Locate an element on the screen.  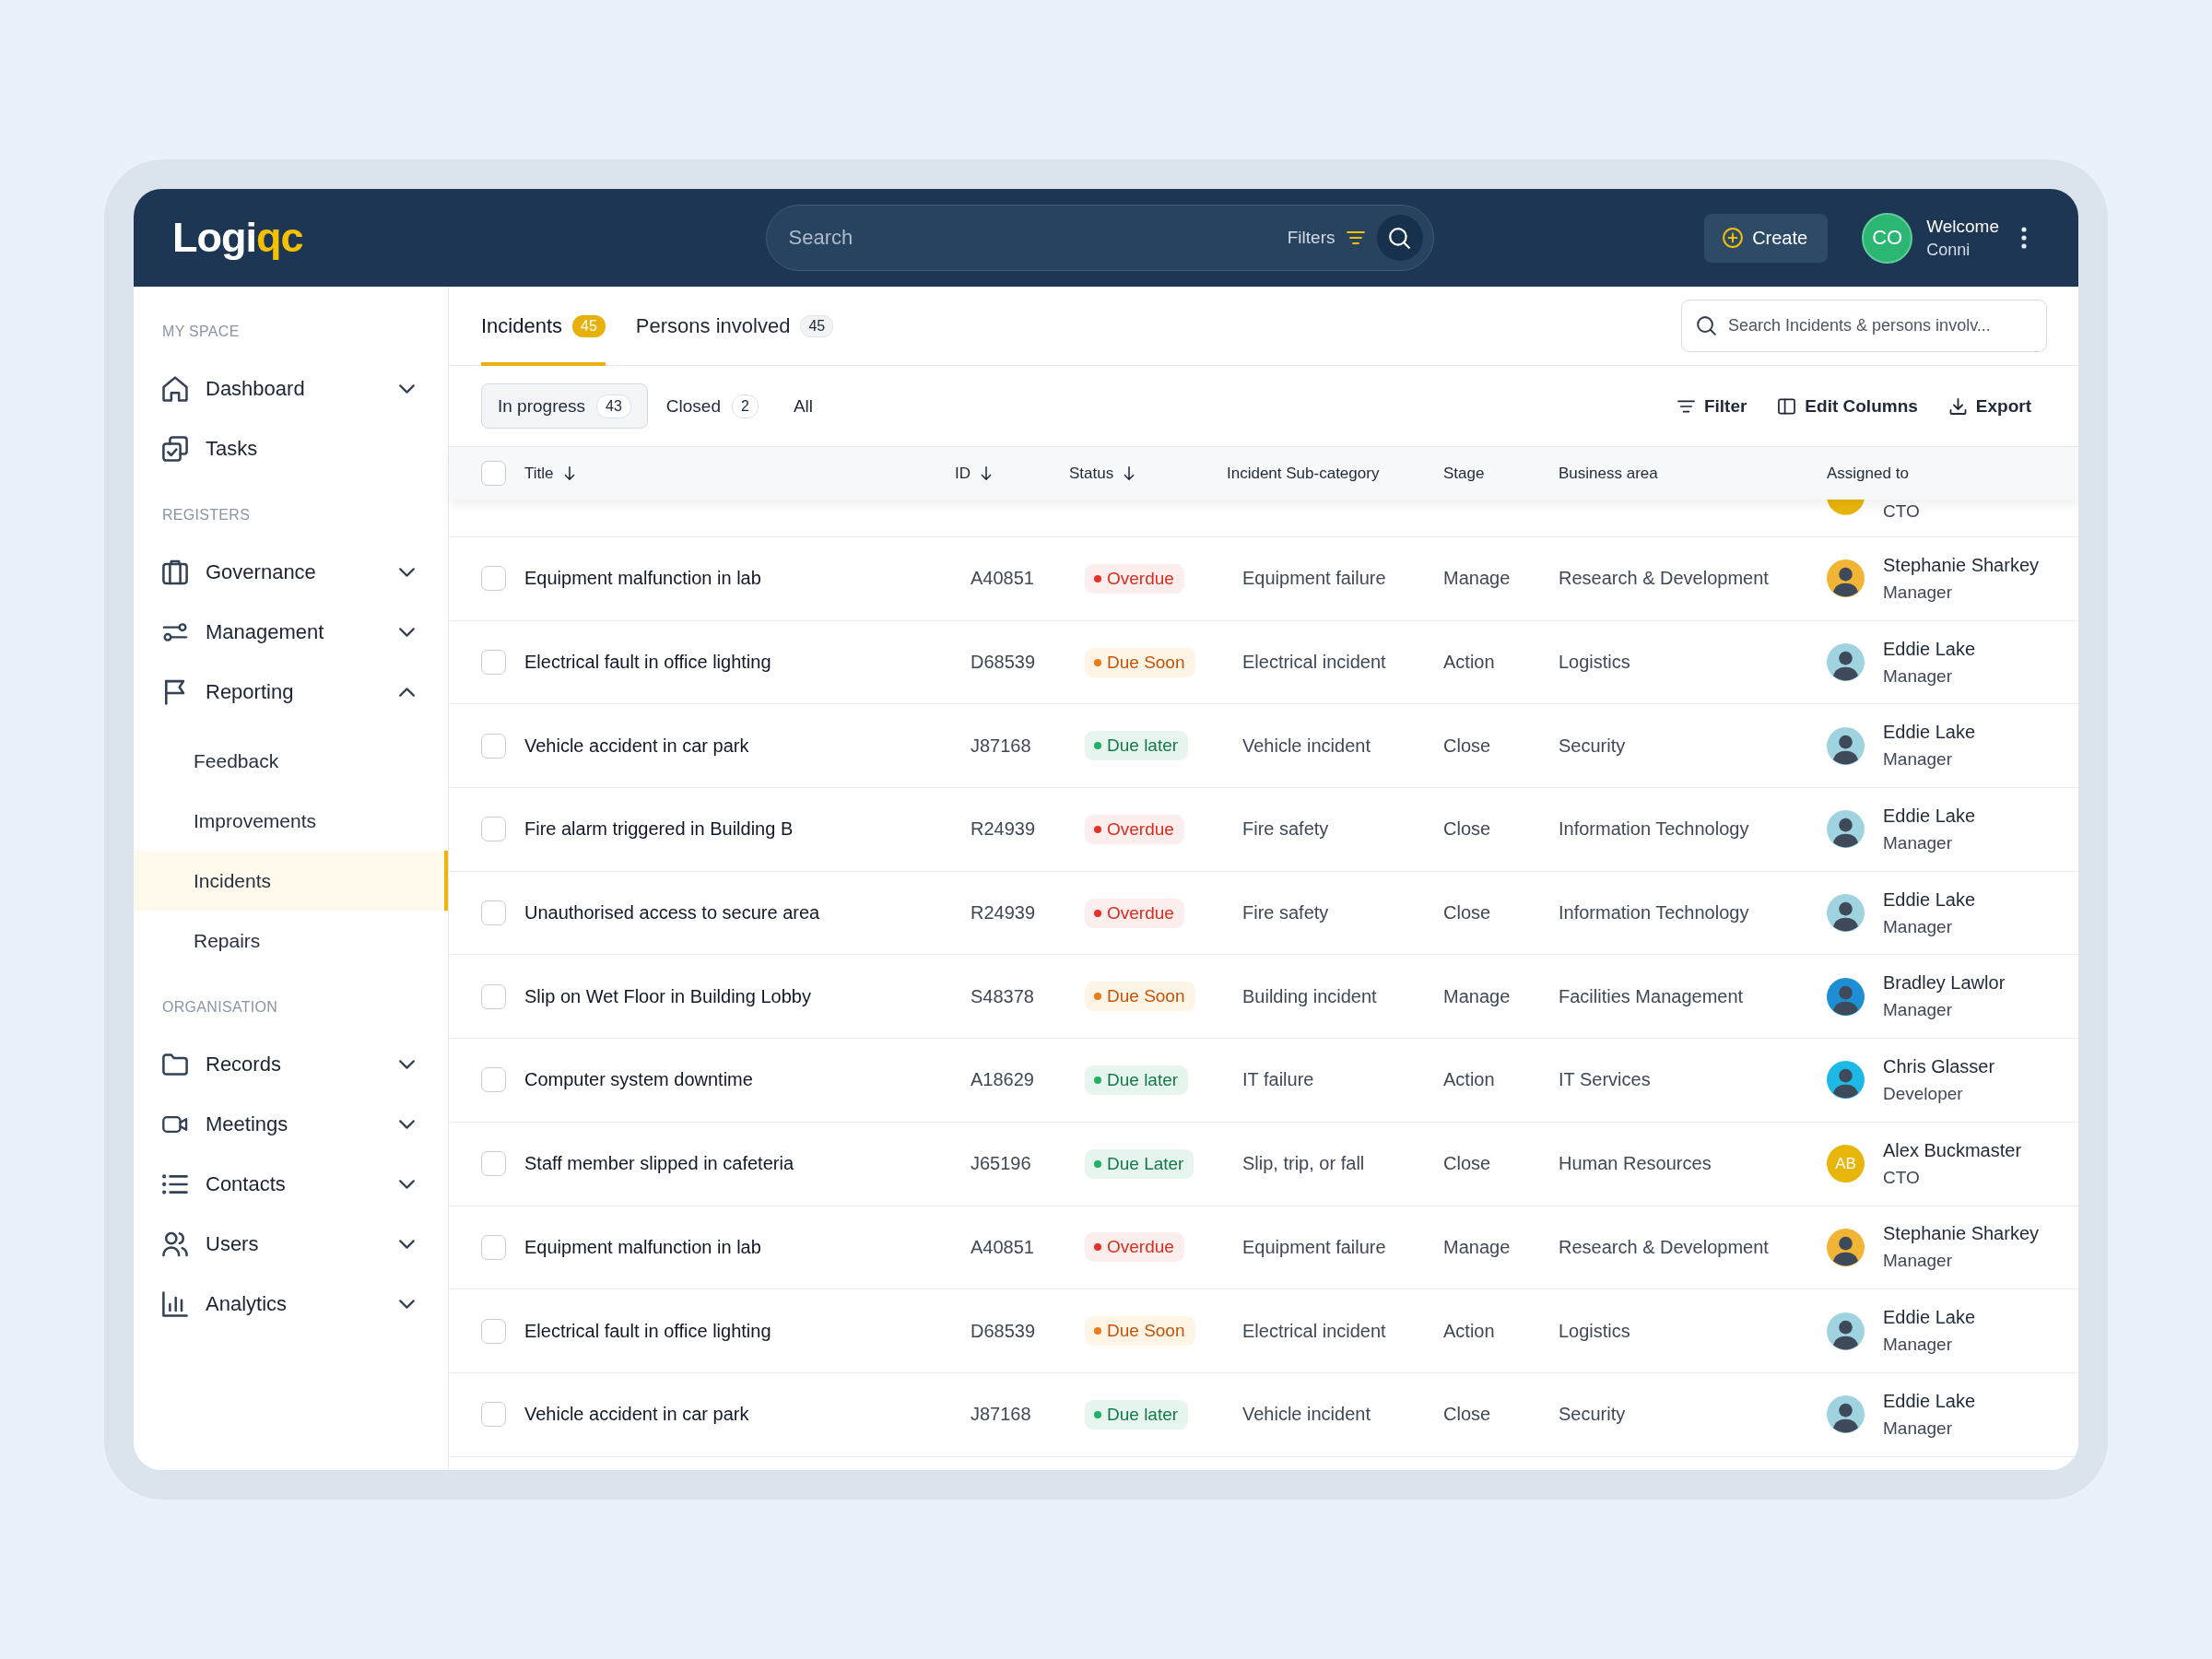
nav-item: Management is located at coordinates (291, 632).